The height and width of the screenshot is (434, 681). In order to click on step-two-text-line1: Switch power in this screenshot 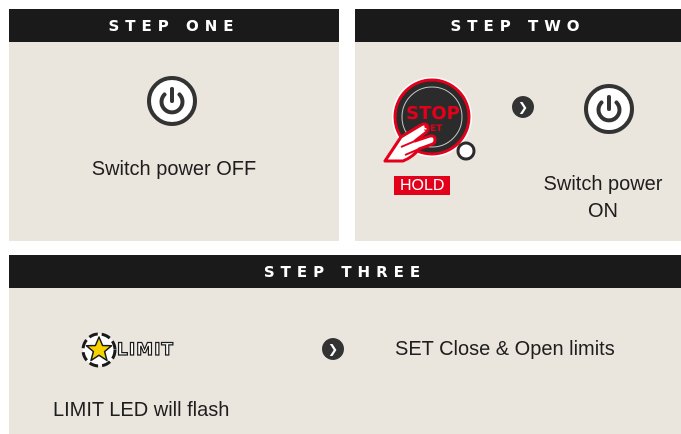, I will do `click(603, 184)`.